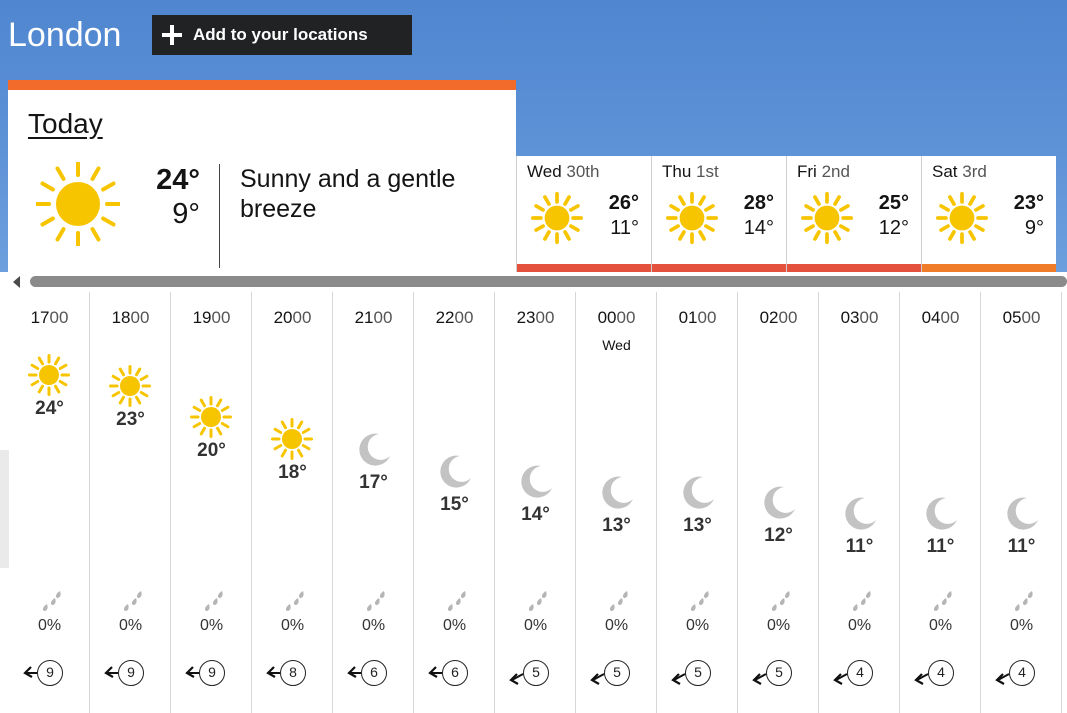 This screenshot has height=713, width=1067. Describe the element at coordinates (769, 317) in the screenshot. I see `hour-hh: 02` at that location.